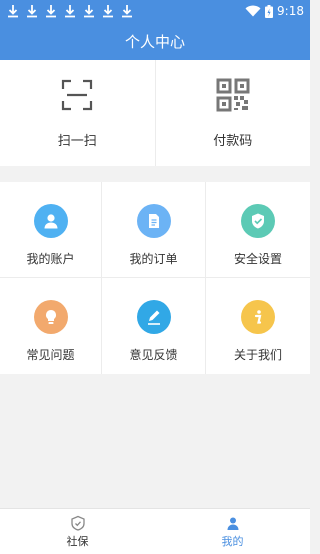  I want to click on user-icon, so click(50, 221).